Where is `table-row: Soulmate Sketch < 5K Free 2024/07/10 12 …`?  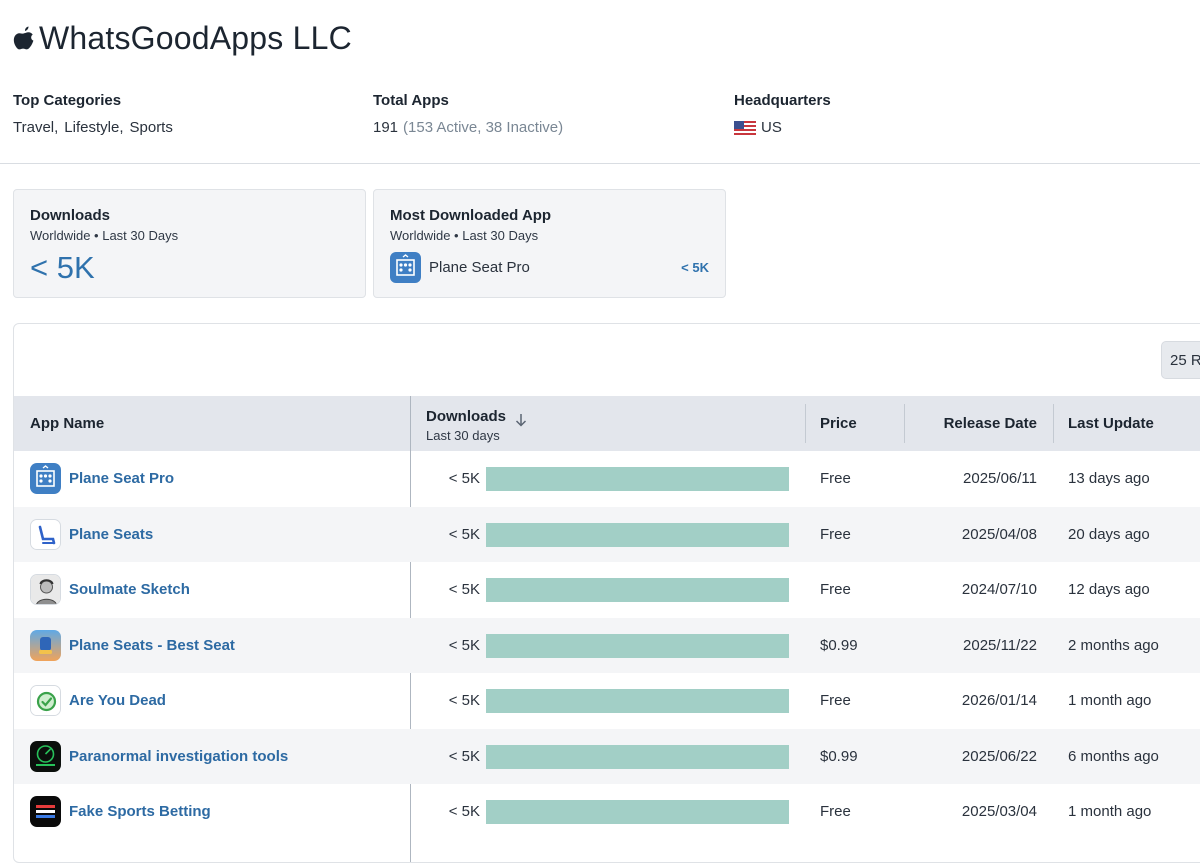 table-row: Soulmate Sketch < 5K Free 2024/07/10 12 … is located at coordinates (607, 590).